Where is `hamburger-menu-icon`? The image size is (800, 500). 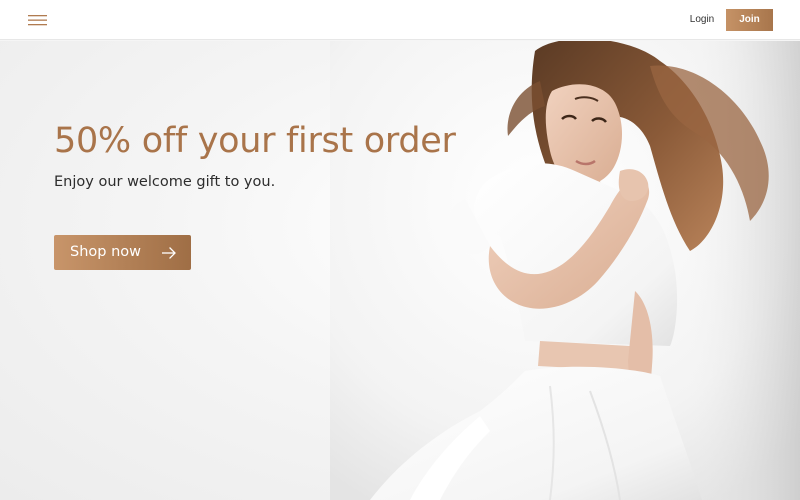 hamburger-menu-icon is located at coordinates (37, 20).